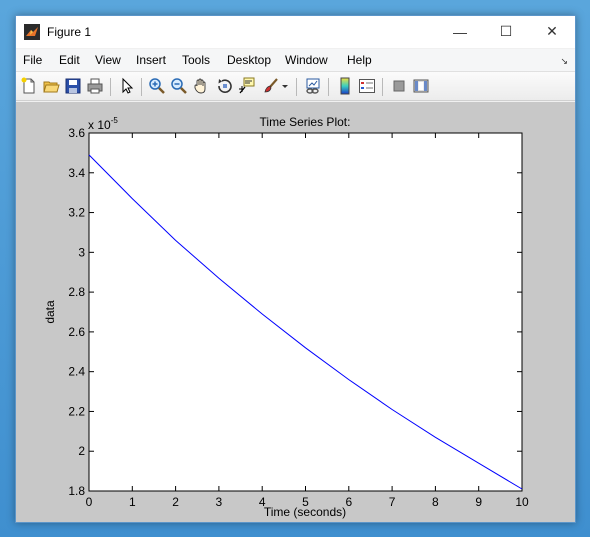 This screenshot has width=590, height=537. I want to click on close-icon: ✕, so click(552, 31).